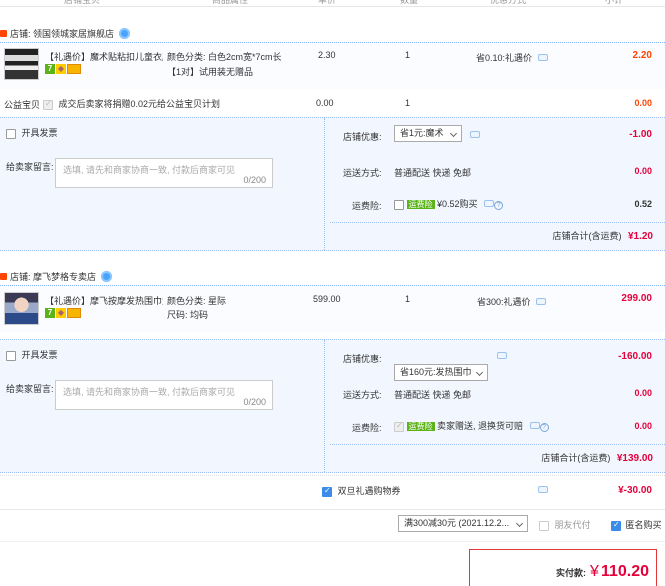 This screenshot has width=665, height=586. Describe the element at coordinates (188, 315) in the screenshot. I see `shop2-item-attr2: 尺码: 均码` at that location.